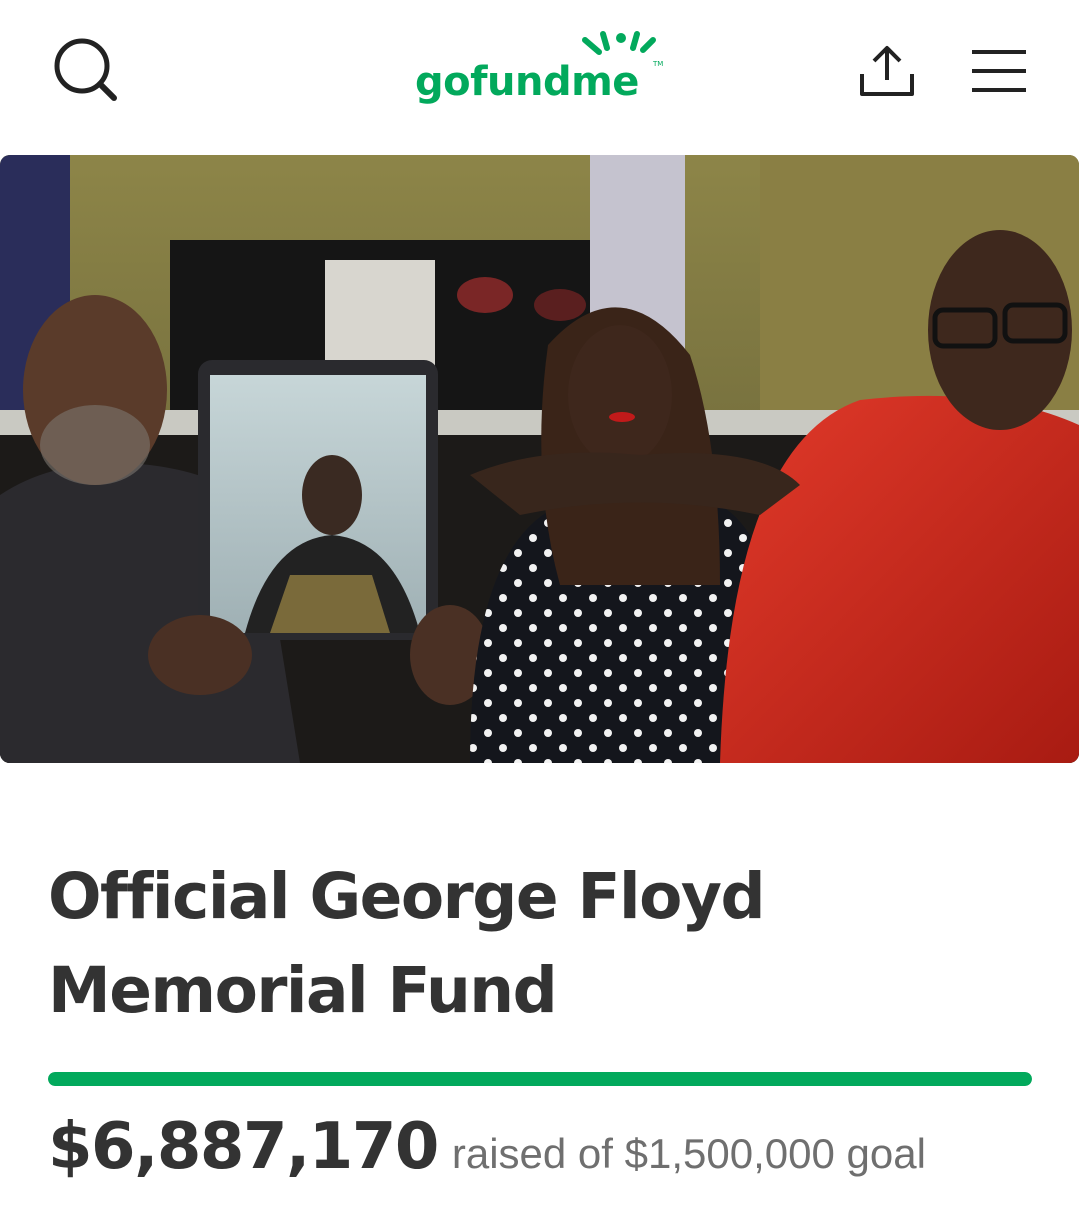 The height and width of the screenshot is (1217, 1079). I want to click on hamburger-menu-icon, so click(999, 71).